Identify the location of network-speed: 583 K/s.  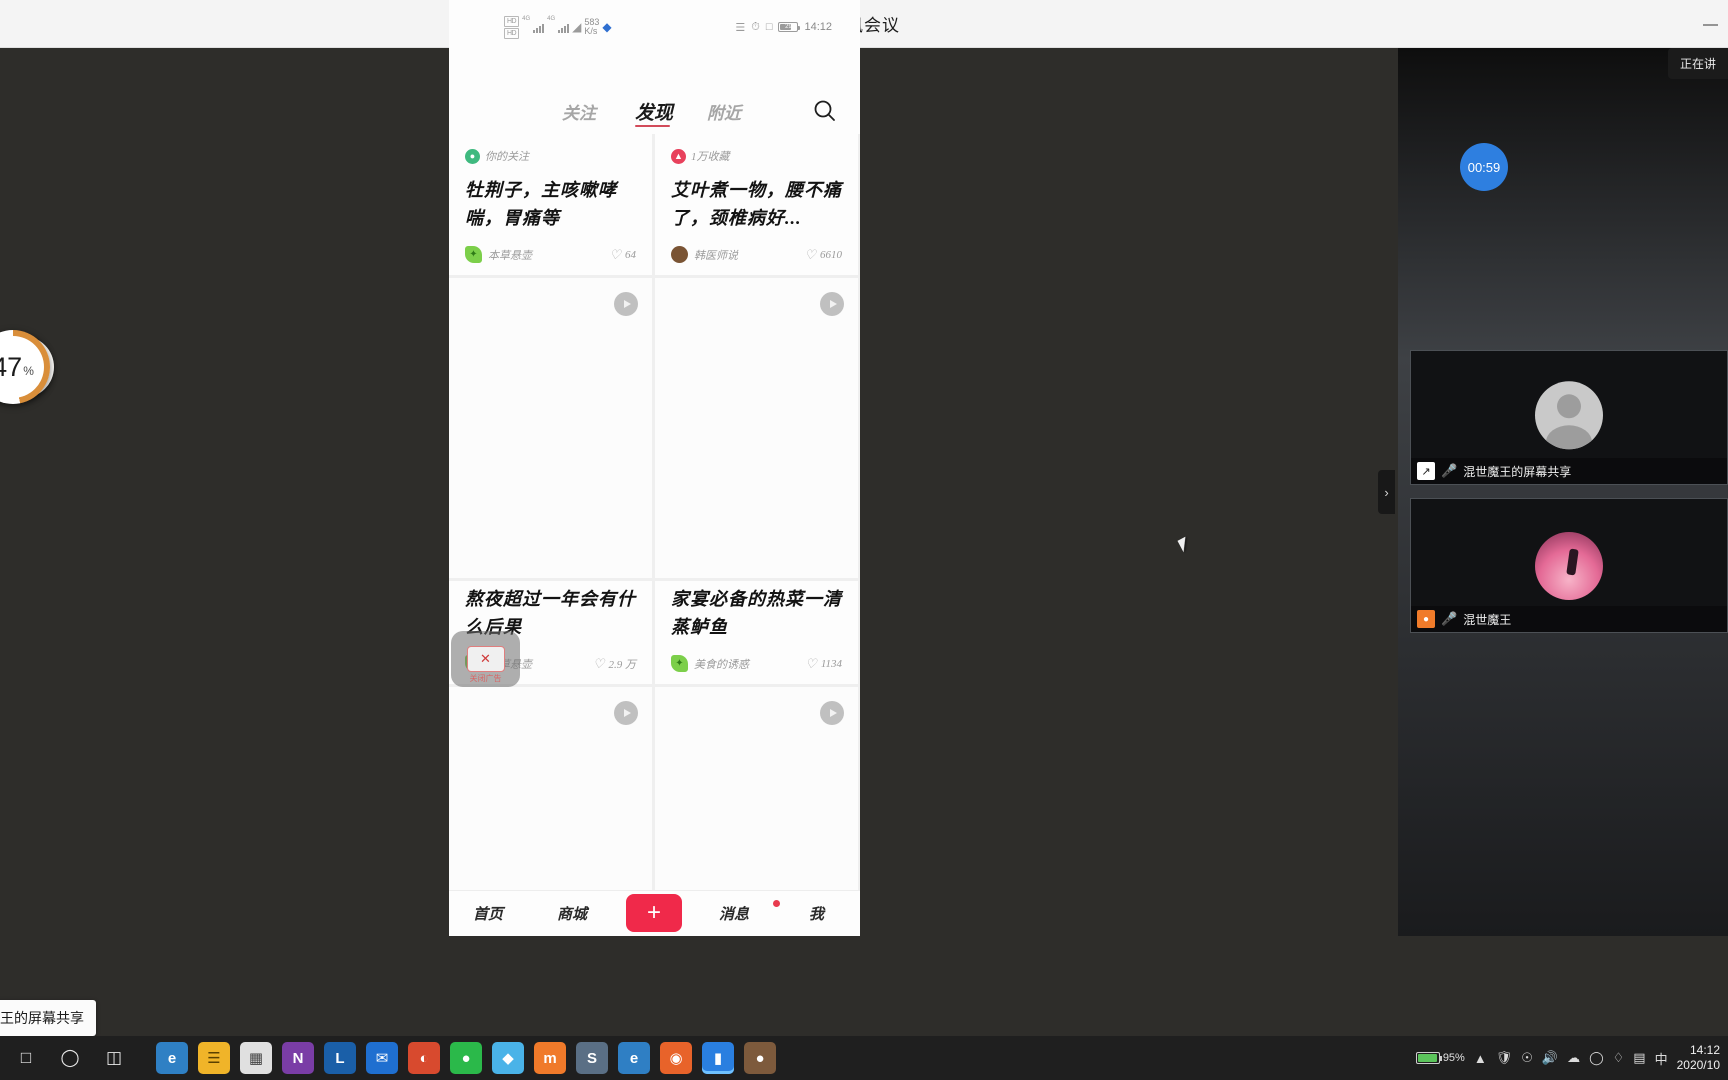
(591, 27).